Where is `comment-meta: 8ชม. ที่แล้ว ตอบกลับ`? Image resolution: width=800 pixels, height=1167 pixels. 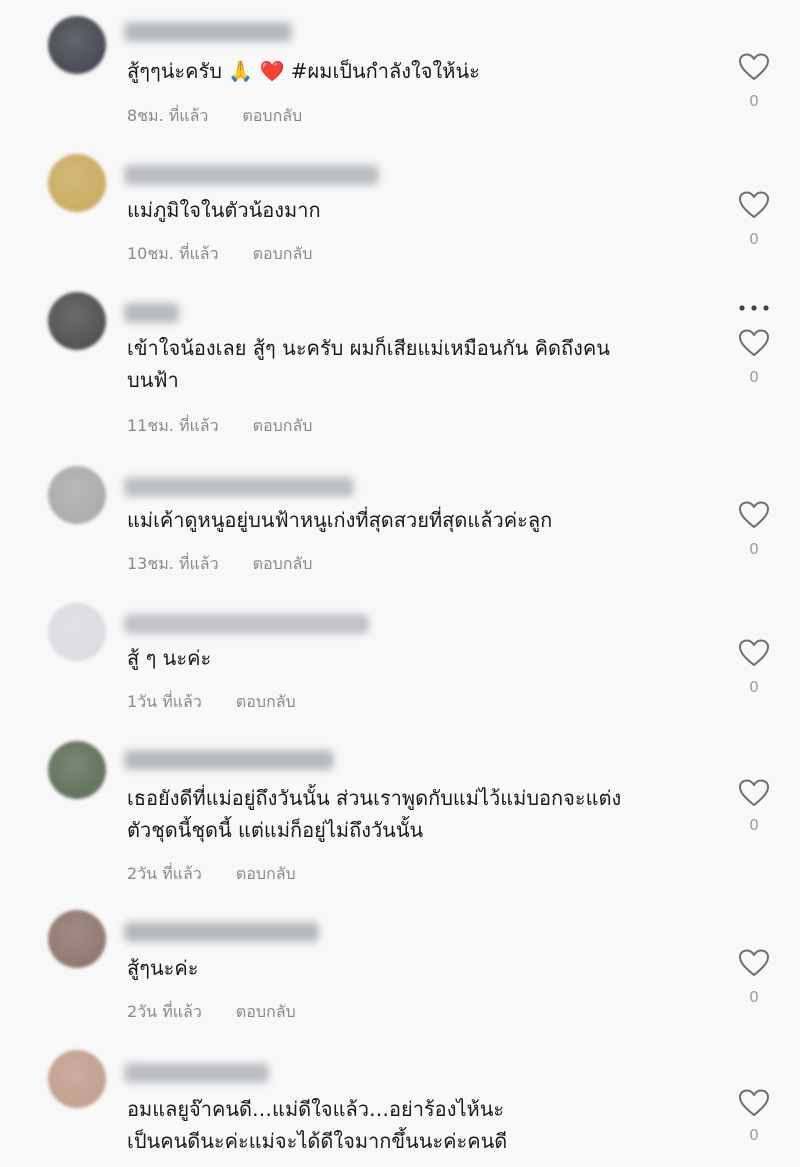
comment-meta: 8ชม. ที่แล้ว ตอบกลับ is located at coordinates (214, 116).